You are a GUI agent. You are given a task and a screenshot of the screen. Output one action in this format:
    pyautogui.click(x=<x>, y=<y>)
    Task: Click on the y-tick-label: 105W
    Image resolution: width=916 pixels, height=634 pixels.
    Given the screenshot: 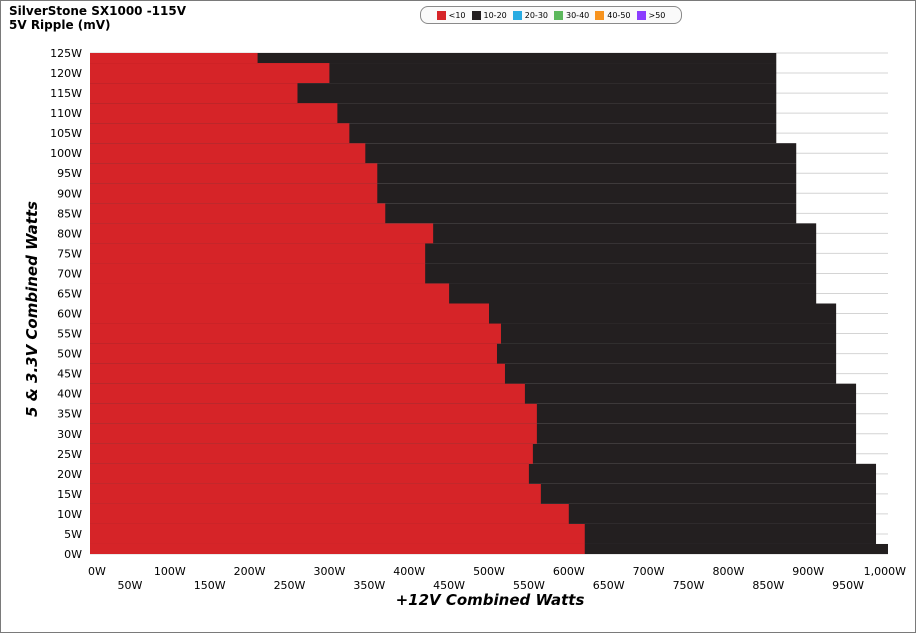 What is the action you would take?
    pyautogui.click(x=66, y=133)
    